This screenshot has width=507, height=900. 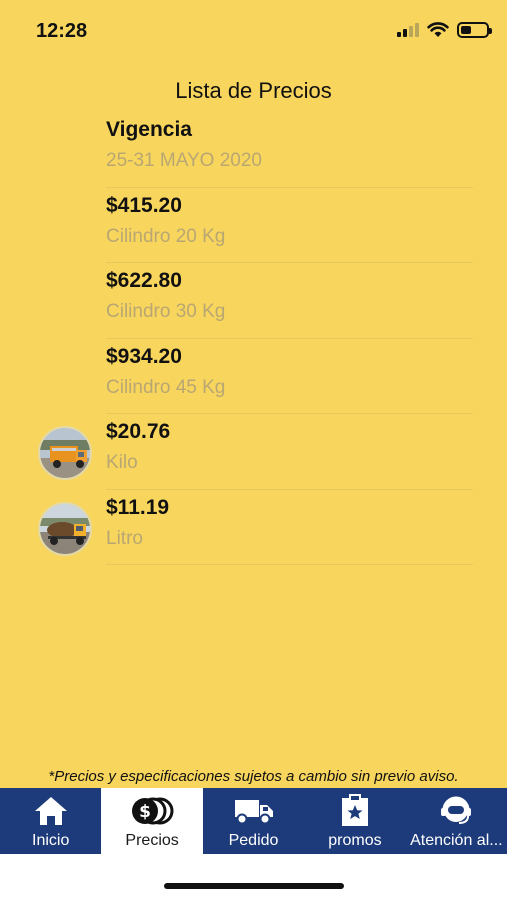 What do you see at coordinates (253, 452) in the screenshot?
I see `list-item-price: $20.76 Kilo` at bounding box center [253, 452].